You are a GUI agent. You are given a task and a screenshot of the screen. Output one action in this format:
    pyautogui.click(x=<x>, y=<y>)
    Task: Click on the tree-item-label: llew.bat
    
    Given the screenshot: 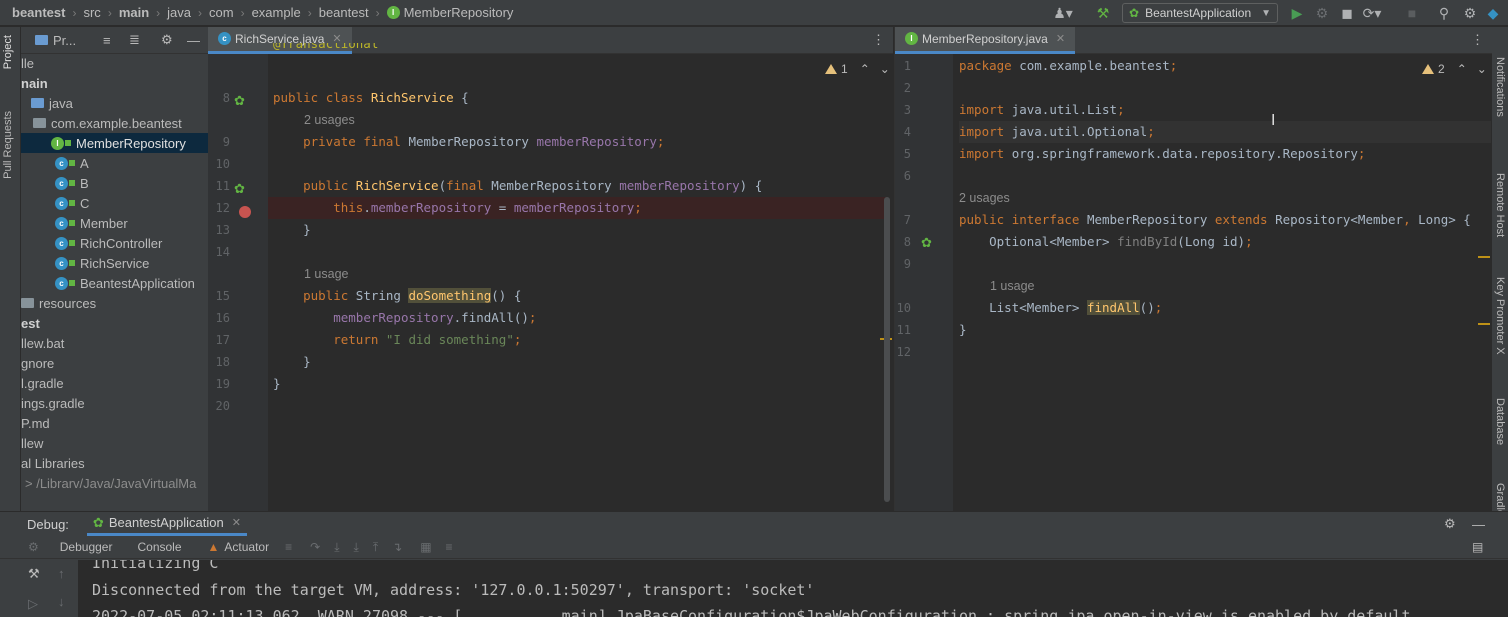 What is the action you would take?
    pyautogui.click(x=43, y=343)
    